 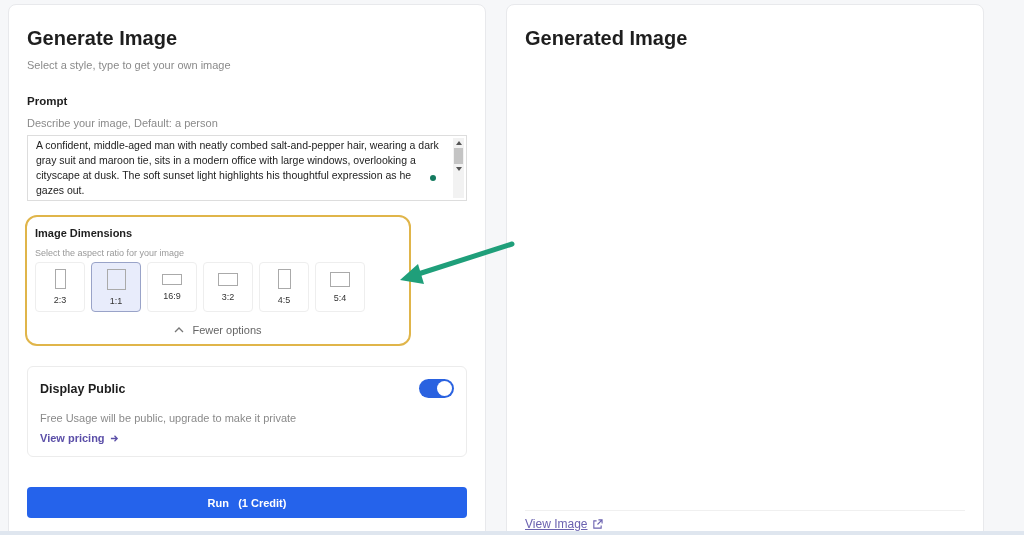 What do you see at coordinates (458, 168) in the screenshot?
I see `scrollbar` at bounding box center [458, 168].